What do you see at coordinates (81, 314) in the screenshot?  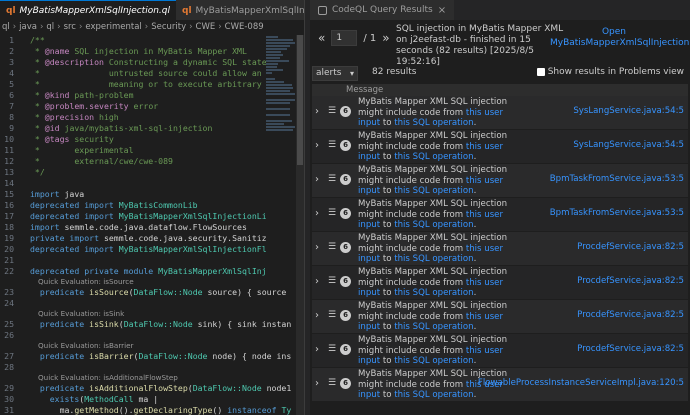 I see `quick-evaluation-lens: Quick Evaluation: isSink` at bounding box center [81, 314].